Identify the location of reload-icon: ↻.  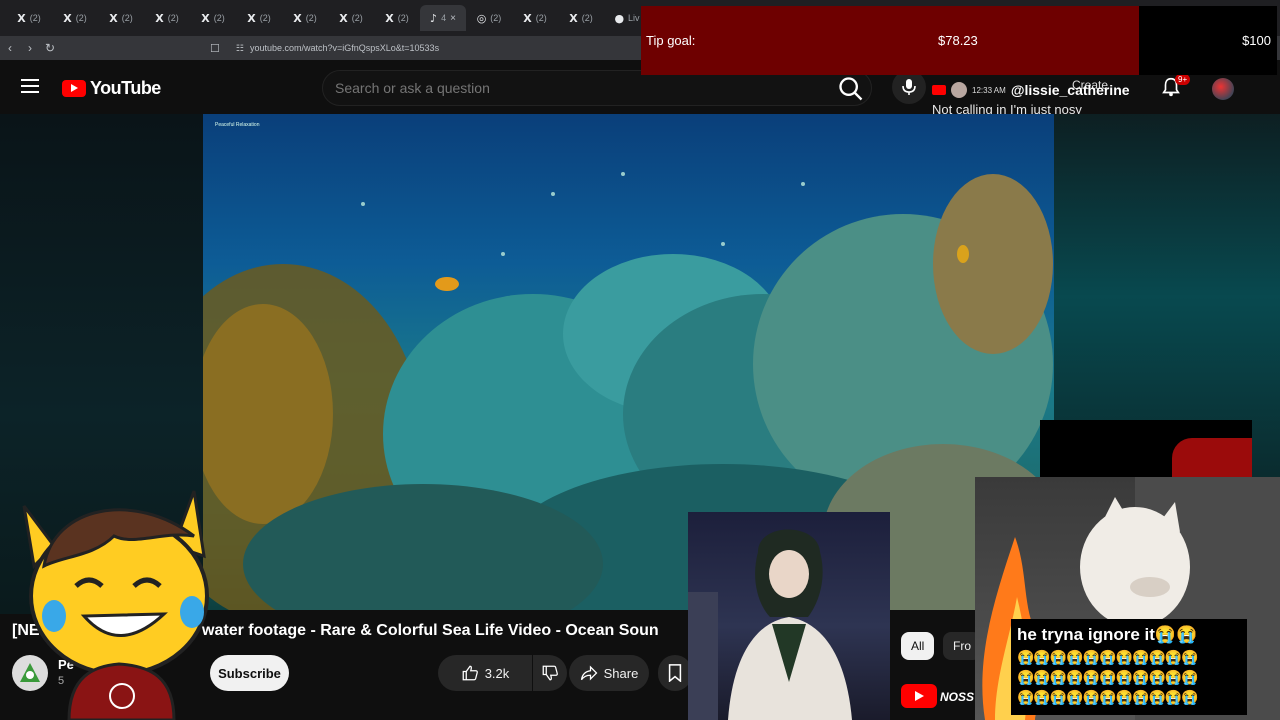
(50, 48).